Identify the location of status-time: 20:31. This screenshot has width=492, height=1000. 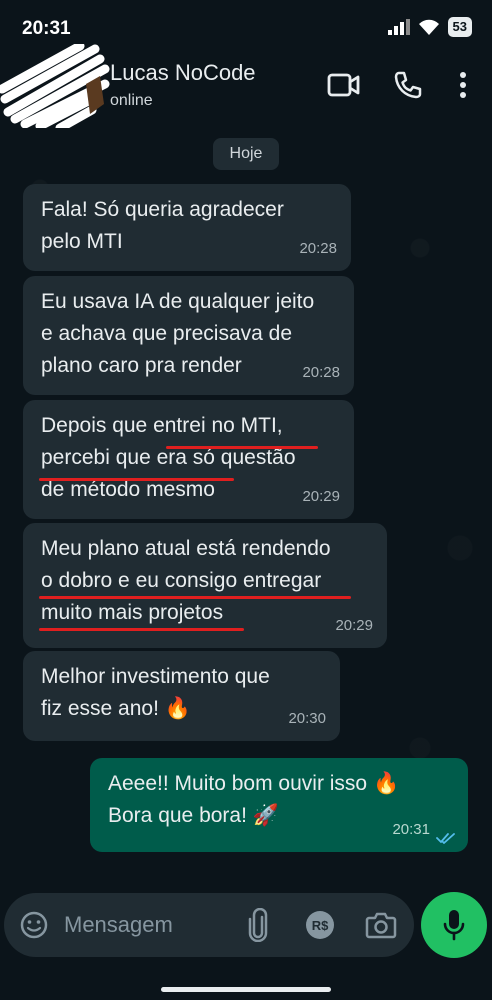
(46, 28).